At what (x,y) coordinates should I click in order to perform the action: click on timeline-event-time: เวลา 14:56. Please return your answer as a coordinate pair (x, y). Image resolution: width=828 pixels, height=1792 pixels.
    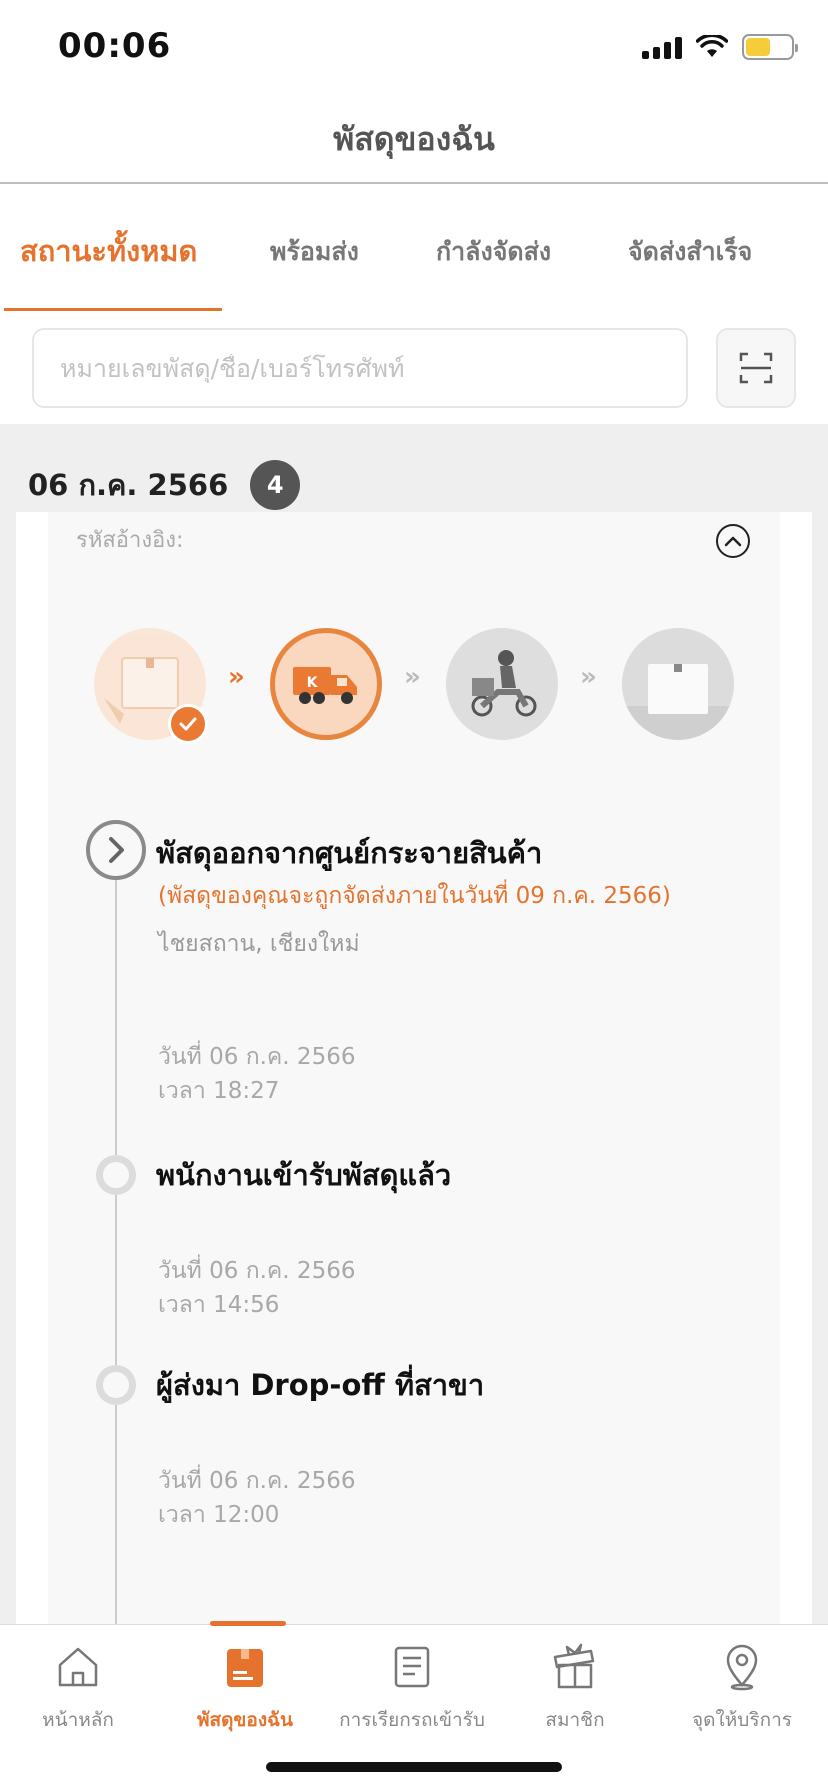
    Looking at the image, I should click on (219, 1305).